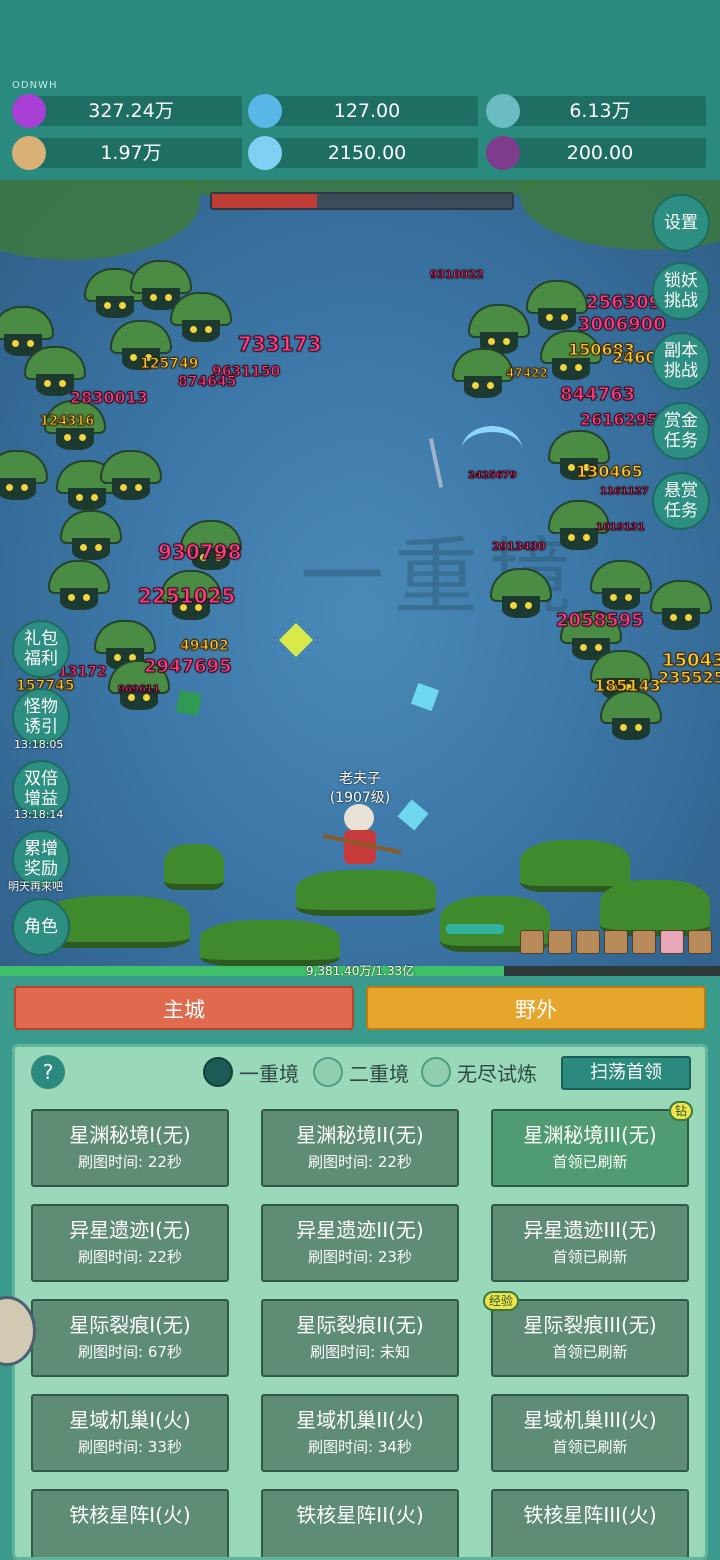 This screenshot has height=1560, width=720. Describe the element at coordinates (681, 223) in the screenshot. I see `settings-button: 设置` at that location.